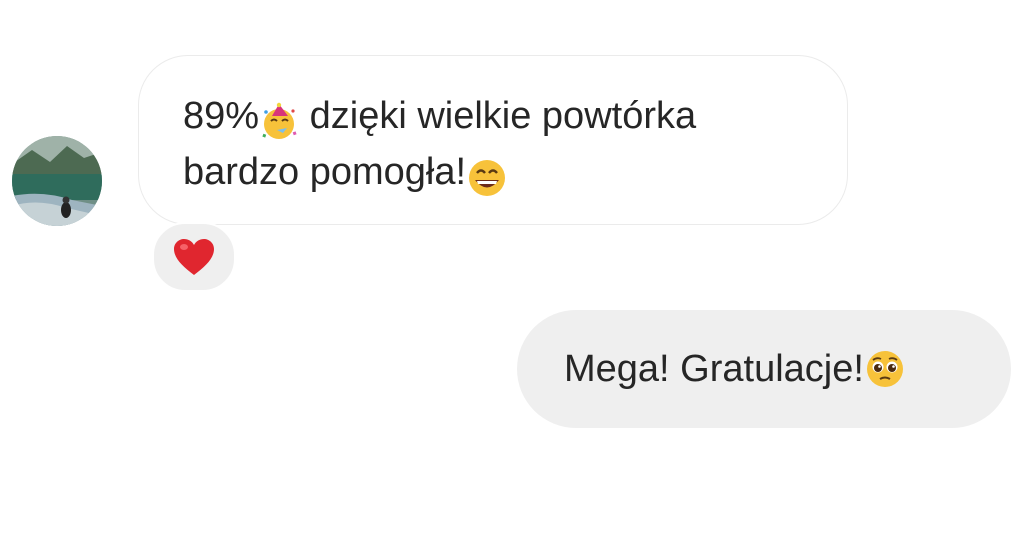  What do you see at coordinates (714, 368) in the screenshot?
I see `outgoing-message-text: Mega! Gratulacje!` at bounding box center [714, 368].